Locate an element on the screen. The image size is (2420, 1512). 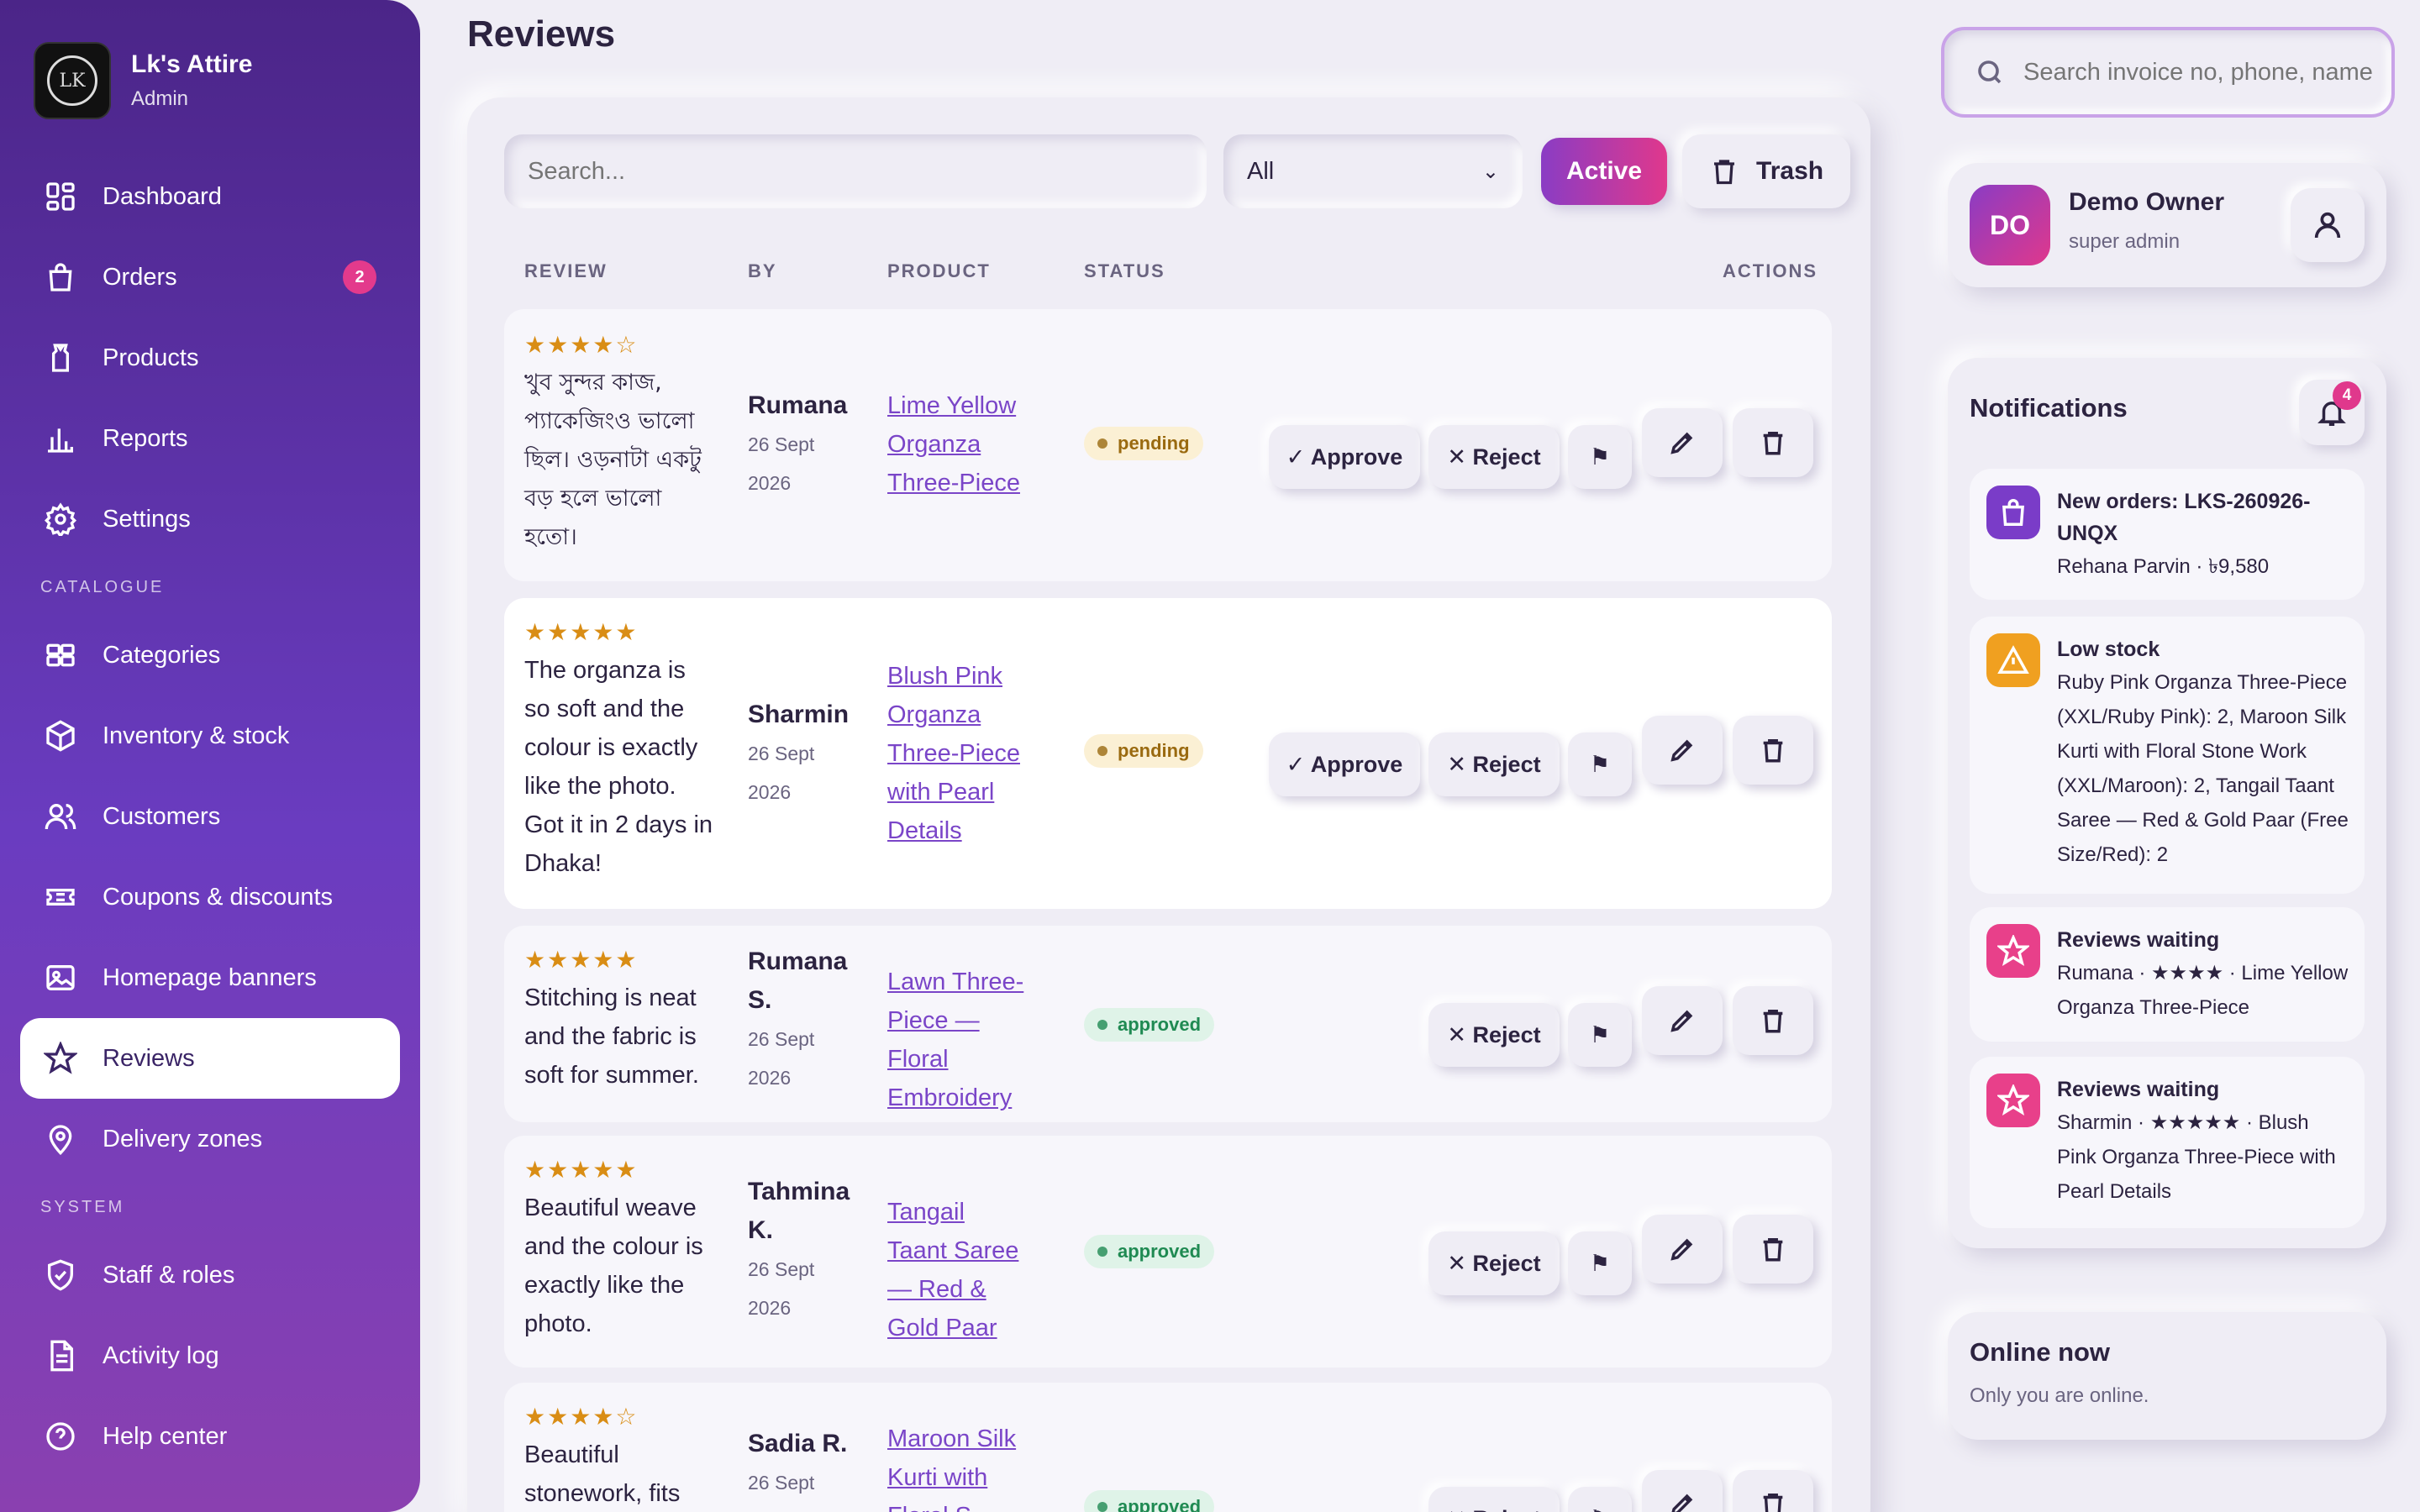
box-icon is located at coordinates (60, 735).